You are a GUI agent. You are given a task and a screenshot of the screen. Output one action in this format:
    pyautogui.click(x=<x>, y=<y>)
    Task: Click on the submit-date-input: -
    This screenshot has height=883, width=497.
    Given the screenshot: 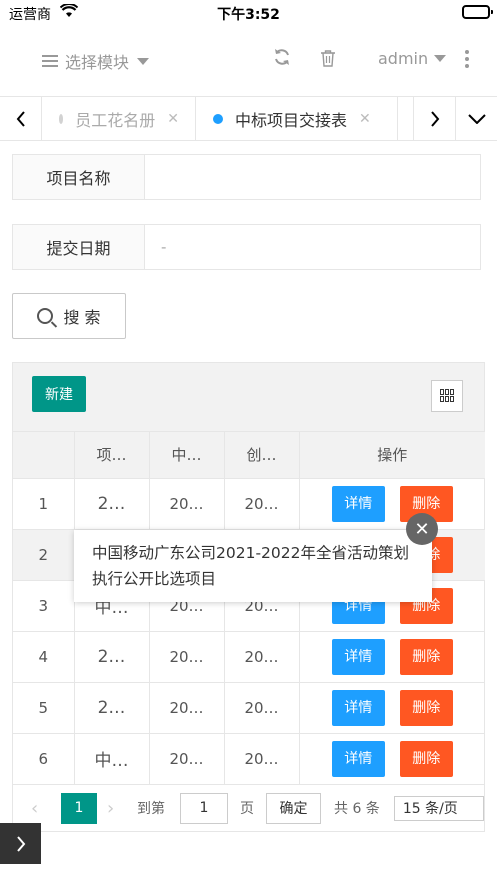 What is the action you would take?
    pyautogui.click(x=312, y=247)
    